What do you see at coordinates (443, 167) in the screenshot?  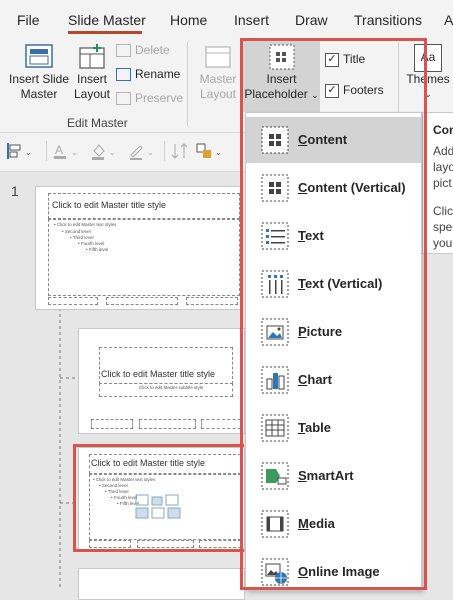 I see `tooltip-line: layo` at bounding box center [443, 167].